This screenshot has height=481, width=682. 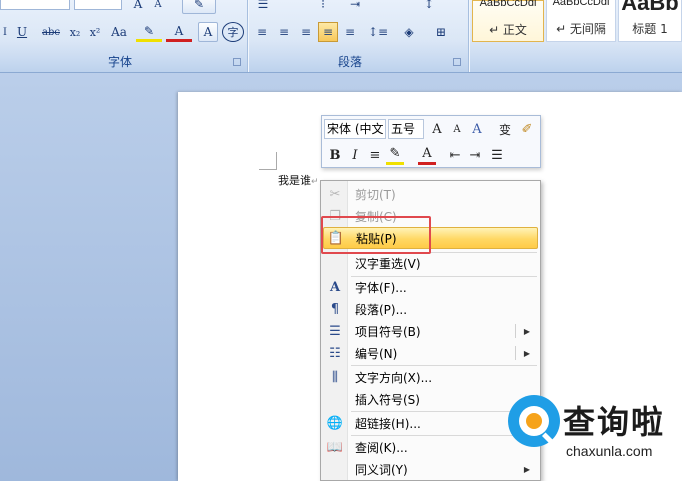 I want to click on increase-indent-icon: ⇥, so click(x=475, y=155).